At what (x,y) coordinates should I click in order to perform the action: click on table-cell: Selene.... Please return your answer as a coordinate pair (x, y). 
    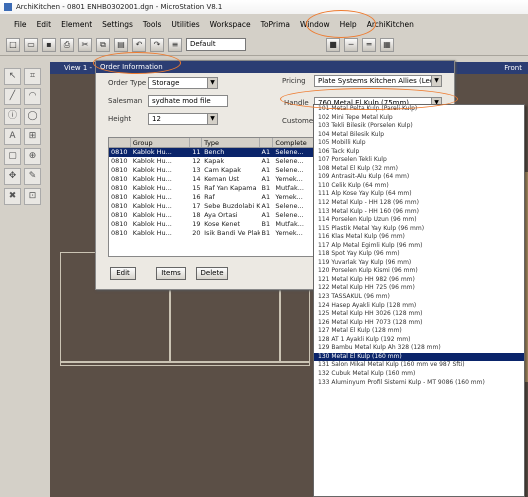
    Looking at the image, I should click on (289, 161).